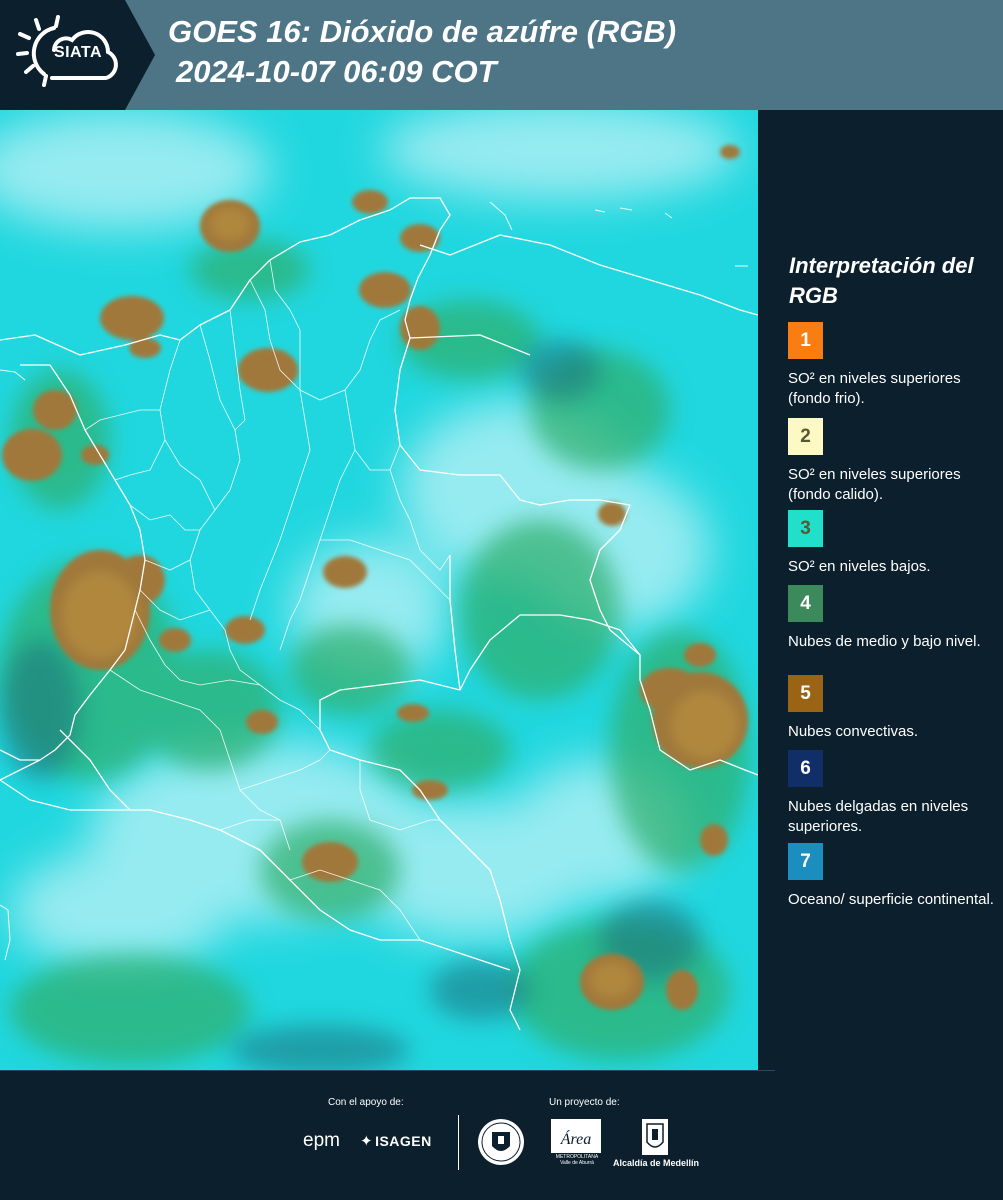 Image resolution: width=1003 pixels, height=1200 pixels. I want to click on siata-logo: SIATA, so click(77, 55).